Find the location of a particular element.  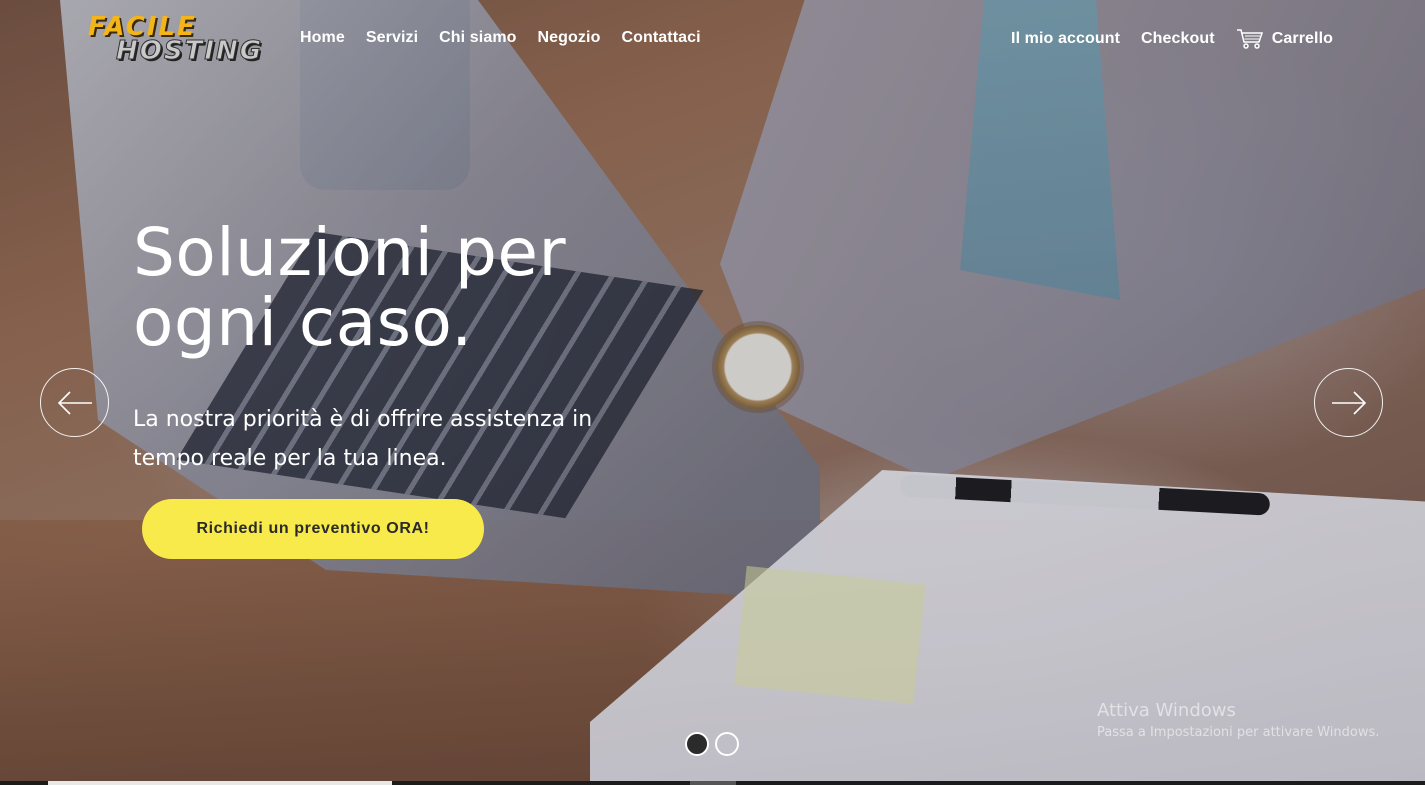

account-nav: Il mio account Checkout Carrello is located at coordinates (1172, 39).